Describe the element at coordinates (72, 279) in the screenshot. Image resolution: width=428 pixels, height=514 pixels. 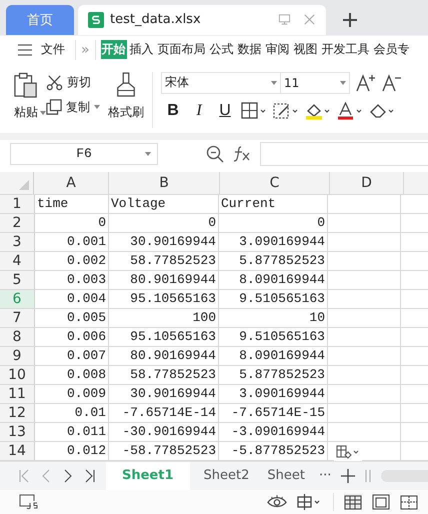
I see `table-cell: 0.003` at that location.